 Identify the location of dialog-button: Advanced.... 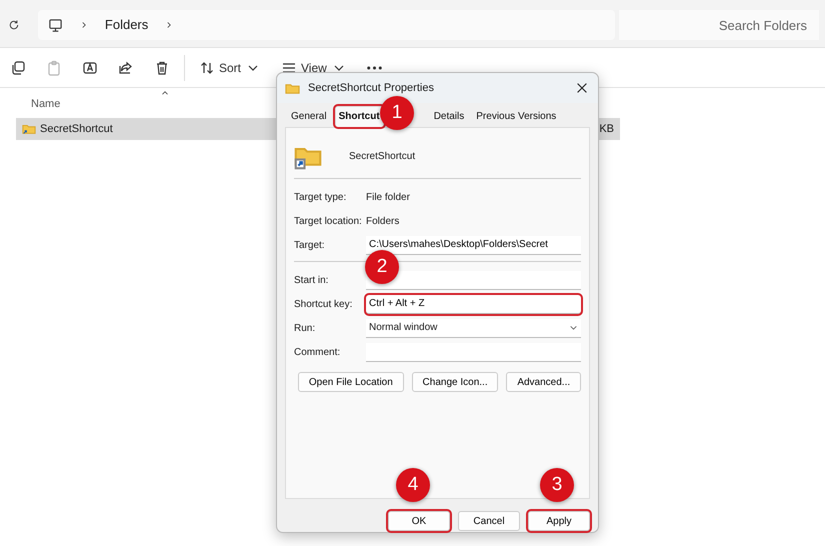
(544, 382).